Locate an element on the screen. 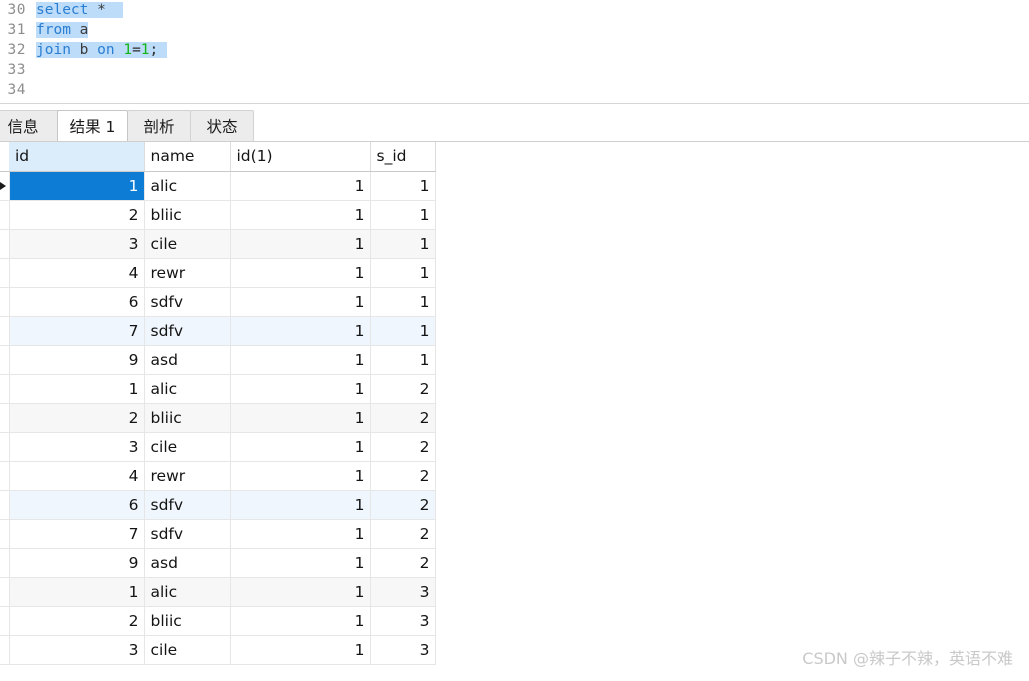 The width and height of the screenshot is (1029, 681). table-row: 4 rewr 1 2 is located at coordinates (218, 476).